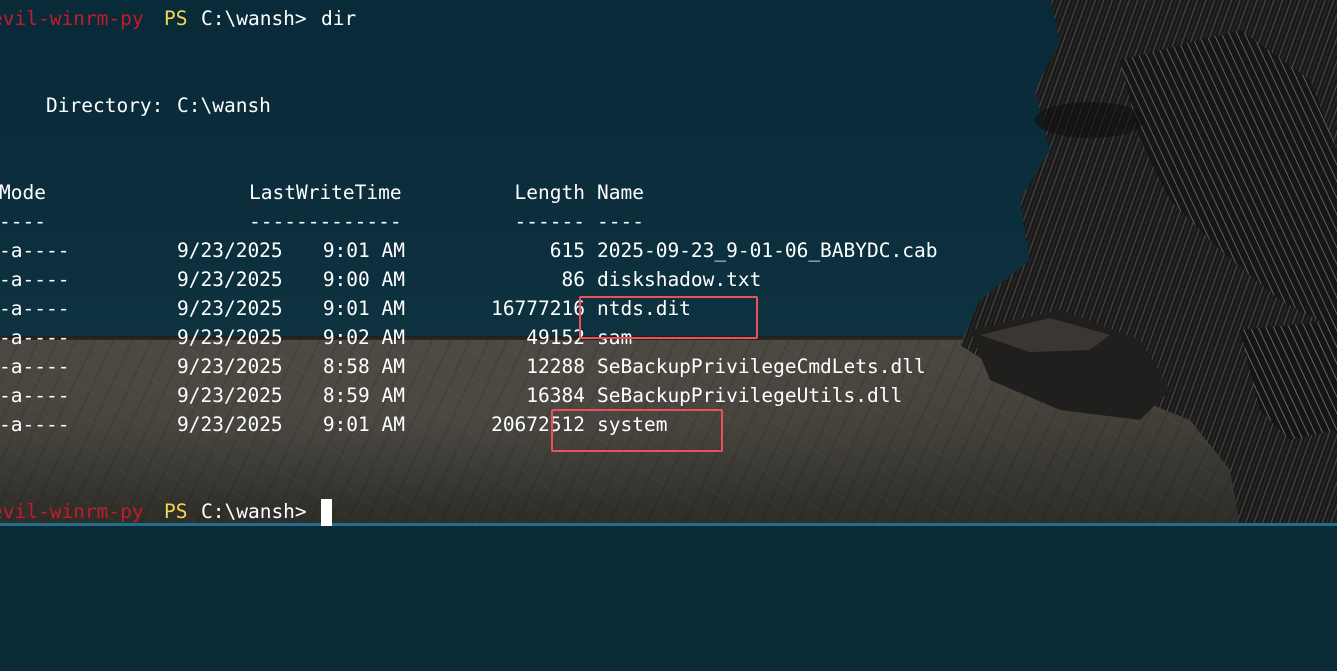 The width and height of the screenshot is (1337, 671). Describe the element at coordinates (105, 105) in the screenshot. I see `directory-label: Directory:` at that location.